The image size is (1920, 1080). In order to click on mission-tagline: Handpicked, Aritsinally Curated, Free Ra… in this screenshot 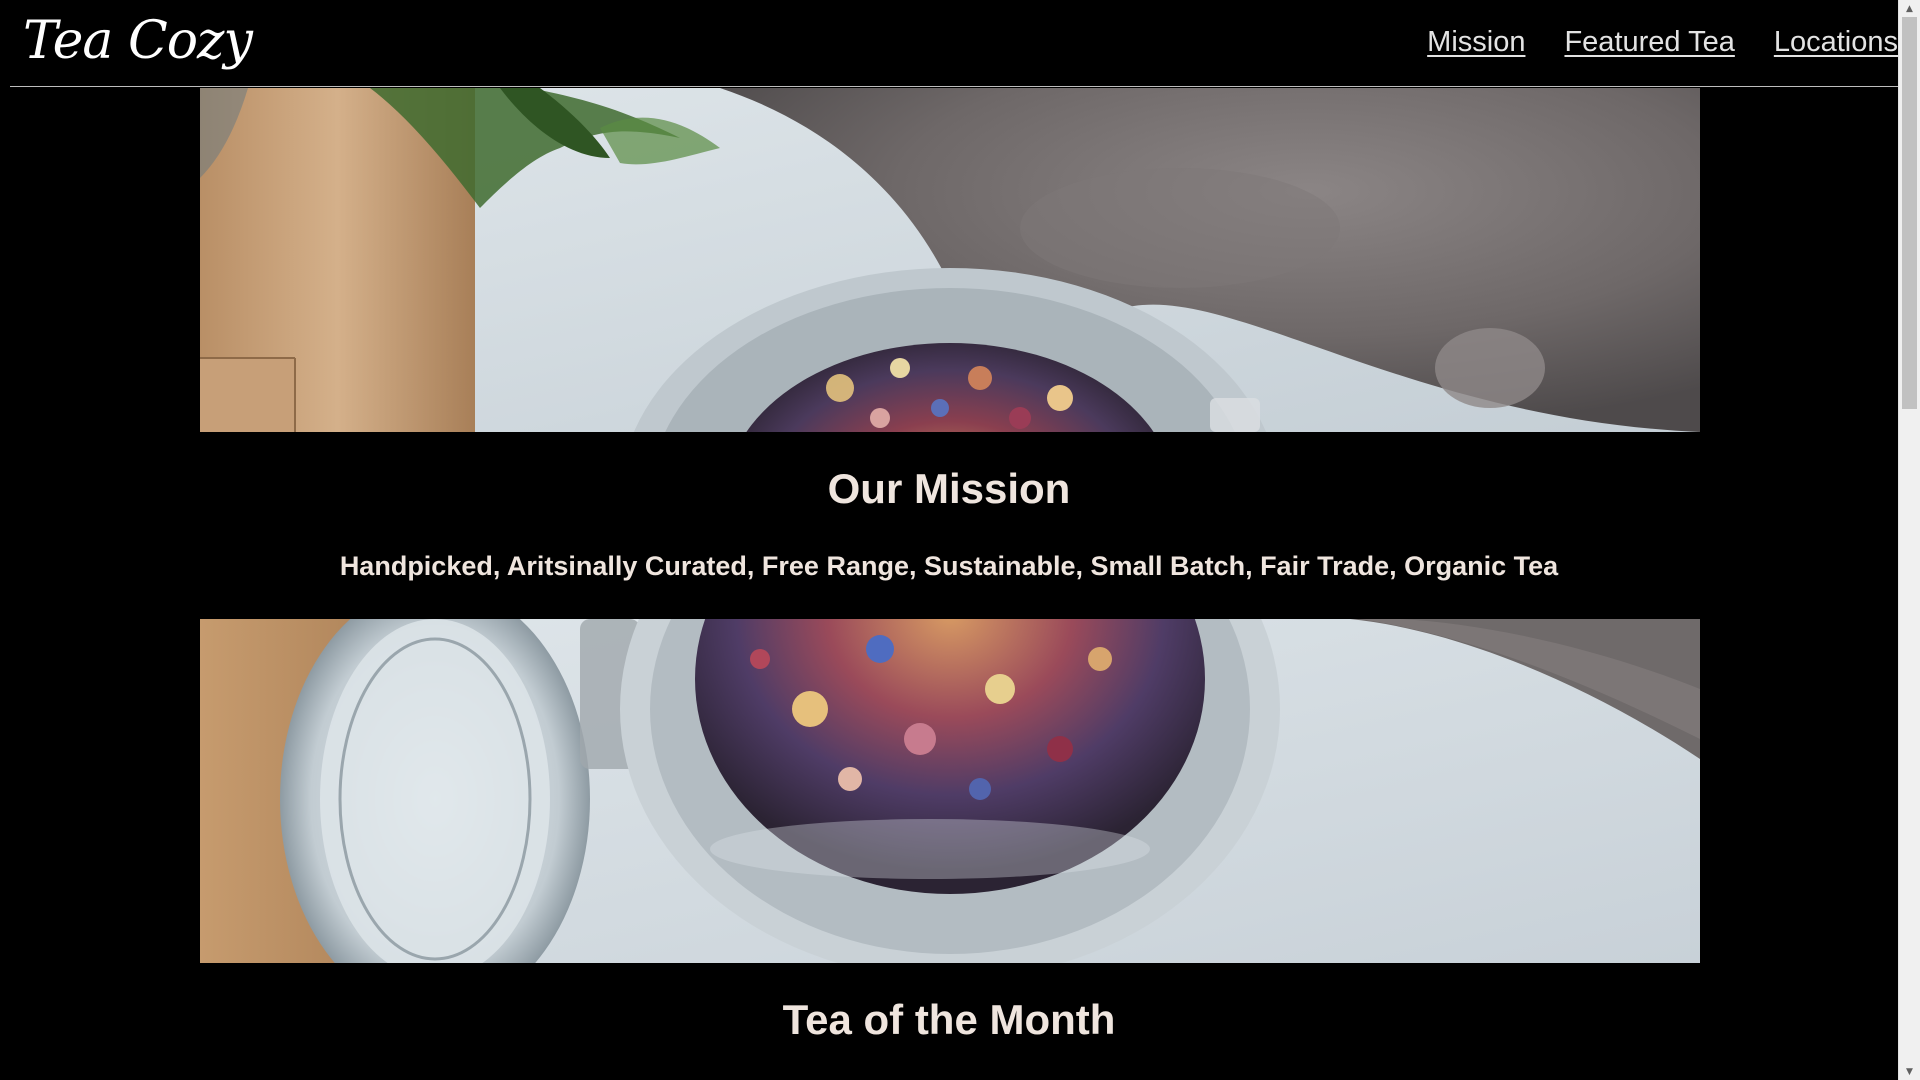, I will do `click(949, 566)`.